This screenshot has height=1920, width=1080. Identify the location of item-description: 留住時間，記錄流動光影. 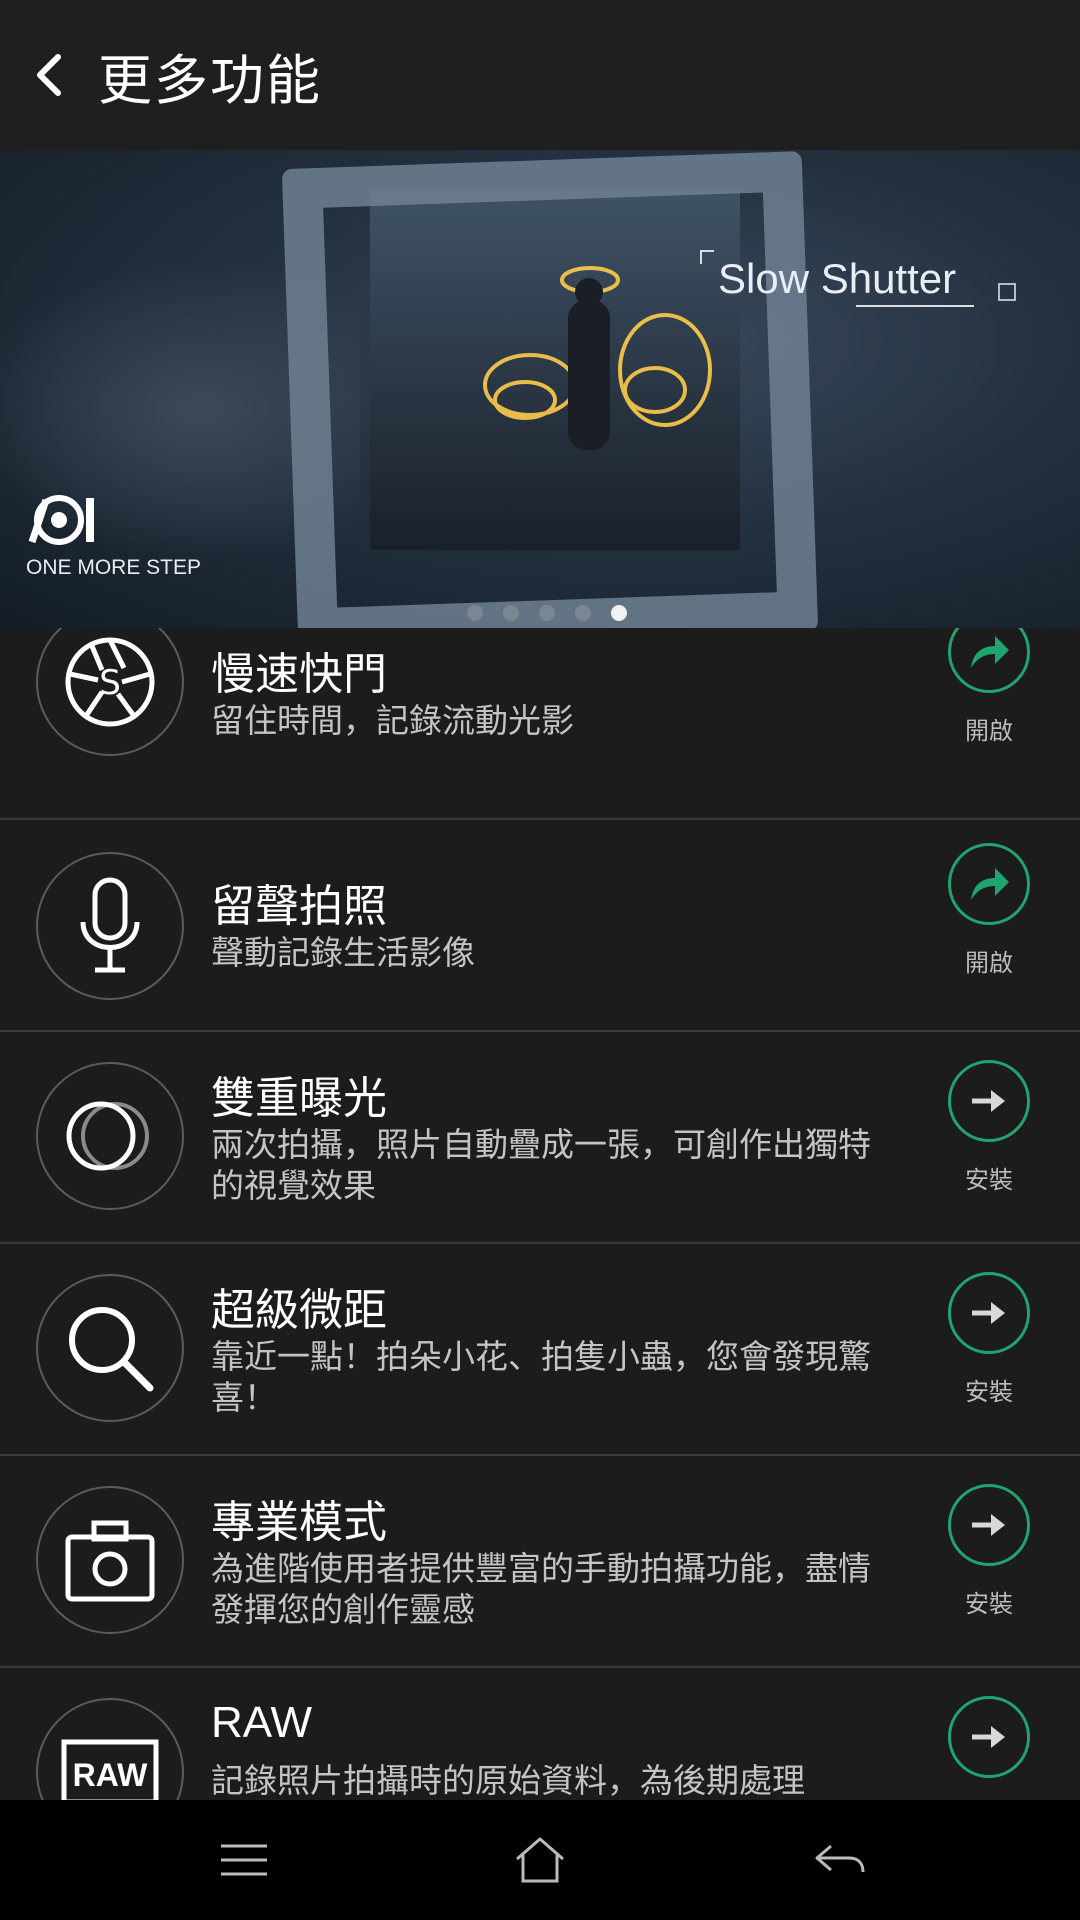
(392, 720).